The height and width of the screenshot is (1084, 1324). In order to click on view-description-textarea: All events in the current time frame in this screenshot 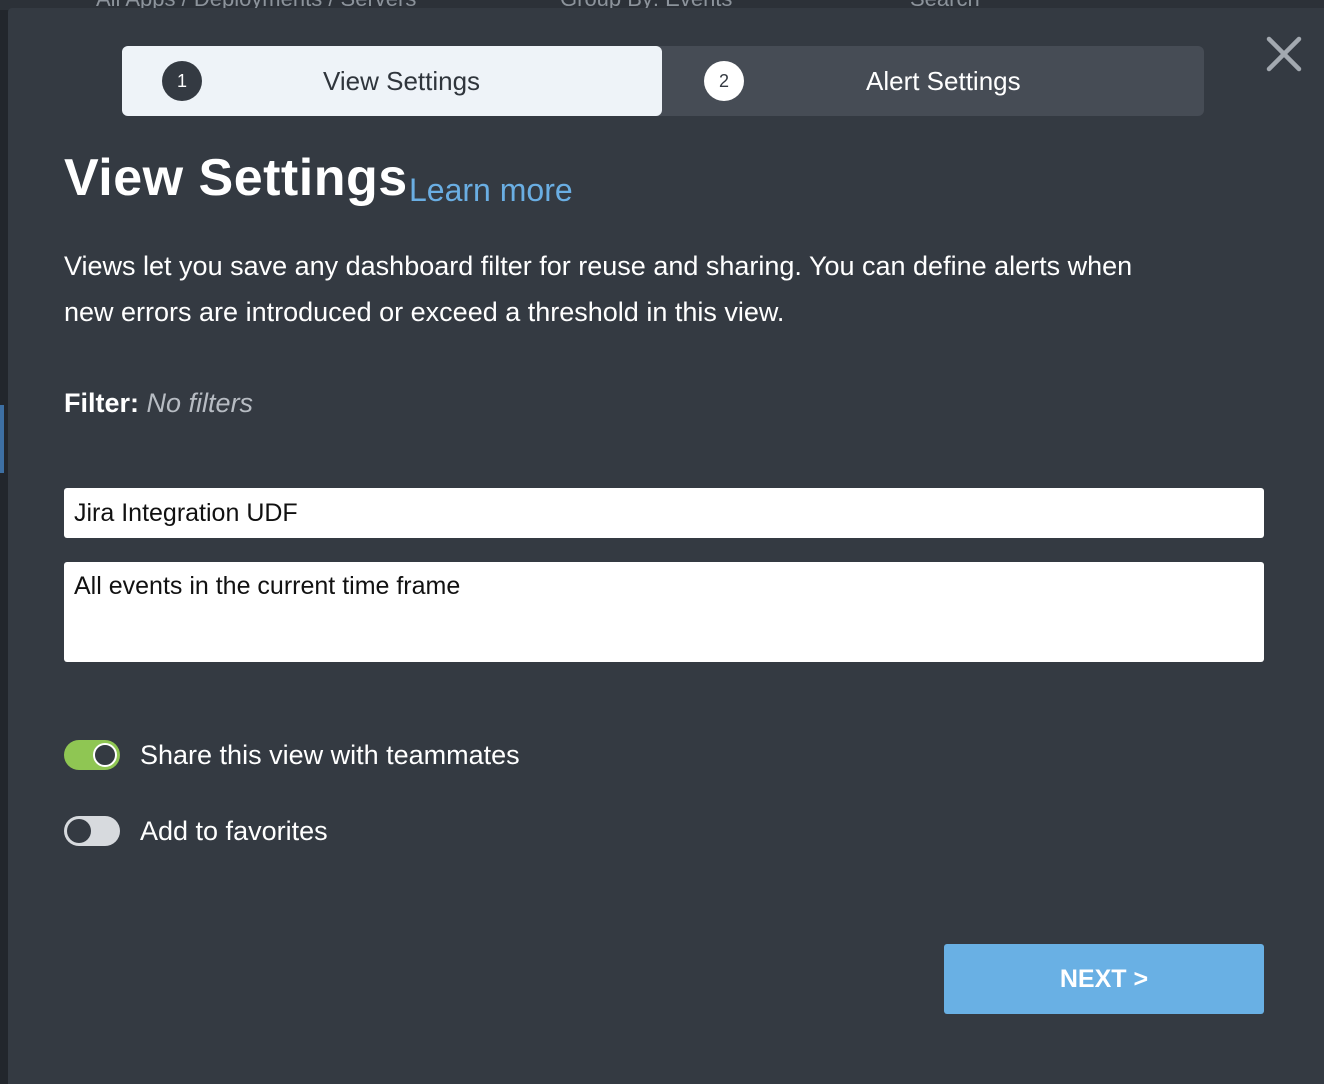, I will do `click(664, 612)`.